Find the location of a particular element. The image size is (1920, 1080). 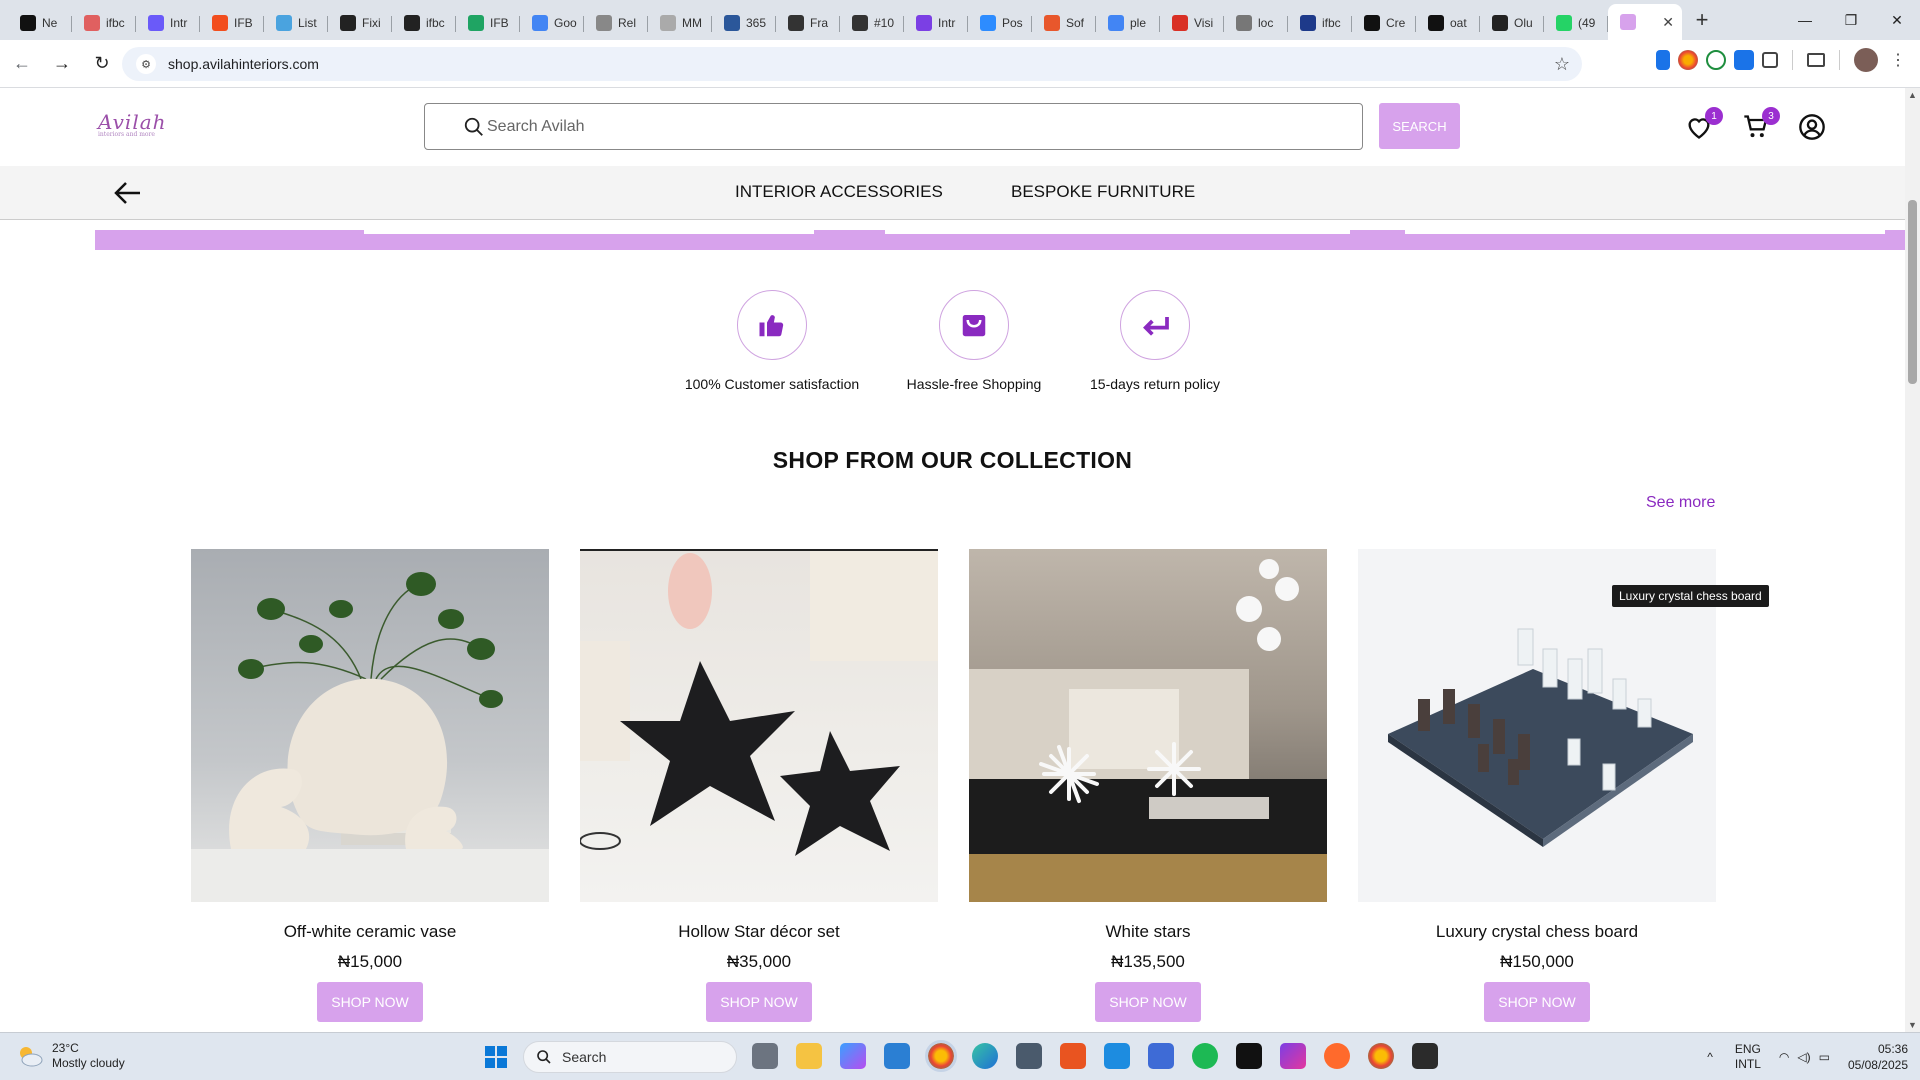

bookmark-star-icon: ☆ is located at coordinates (1562, 64).